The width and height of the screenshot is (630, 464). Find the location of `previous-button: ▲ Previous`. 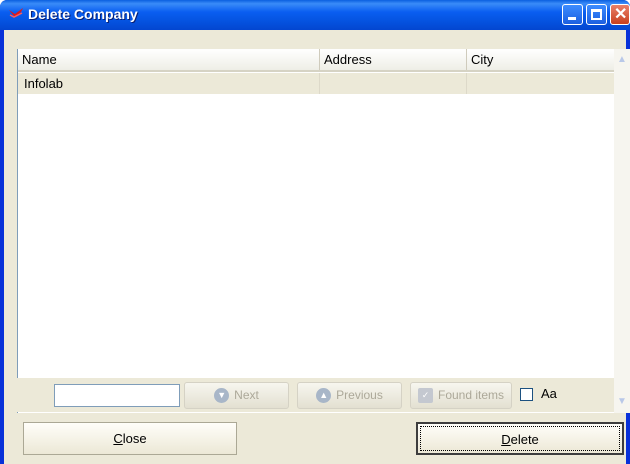

previous-button: ▲ Previous is located at coordinates (349, 395).